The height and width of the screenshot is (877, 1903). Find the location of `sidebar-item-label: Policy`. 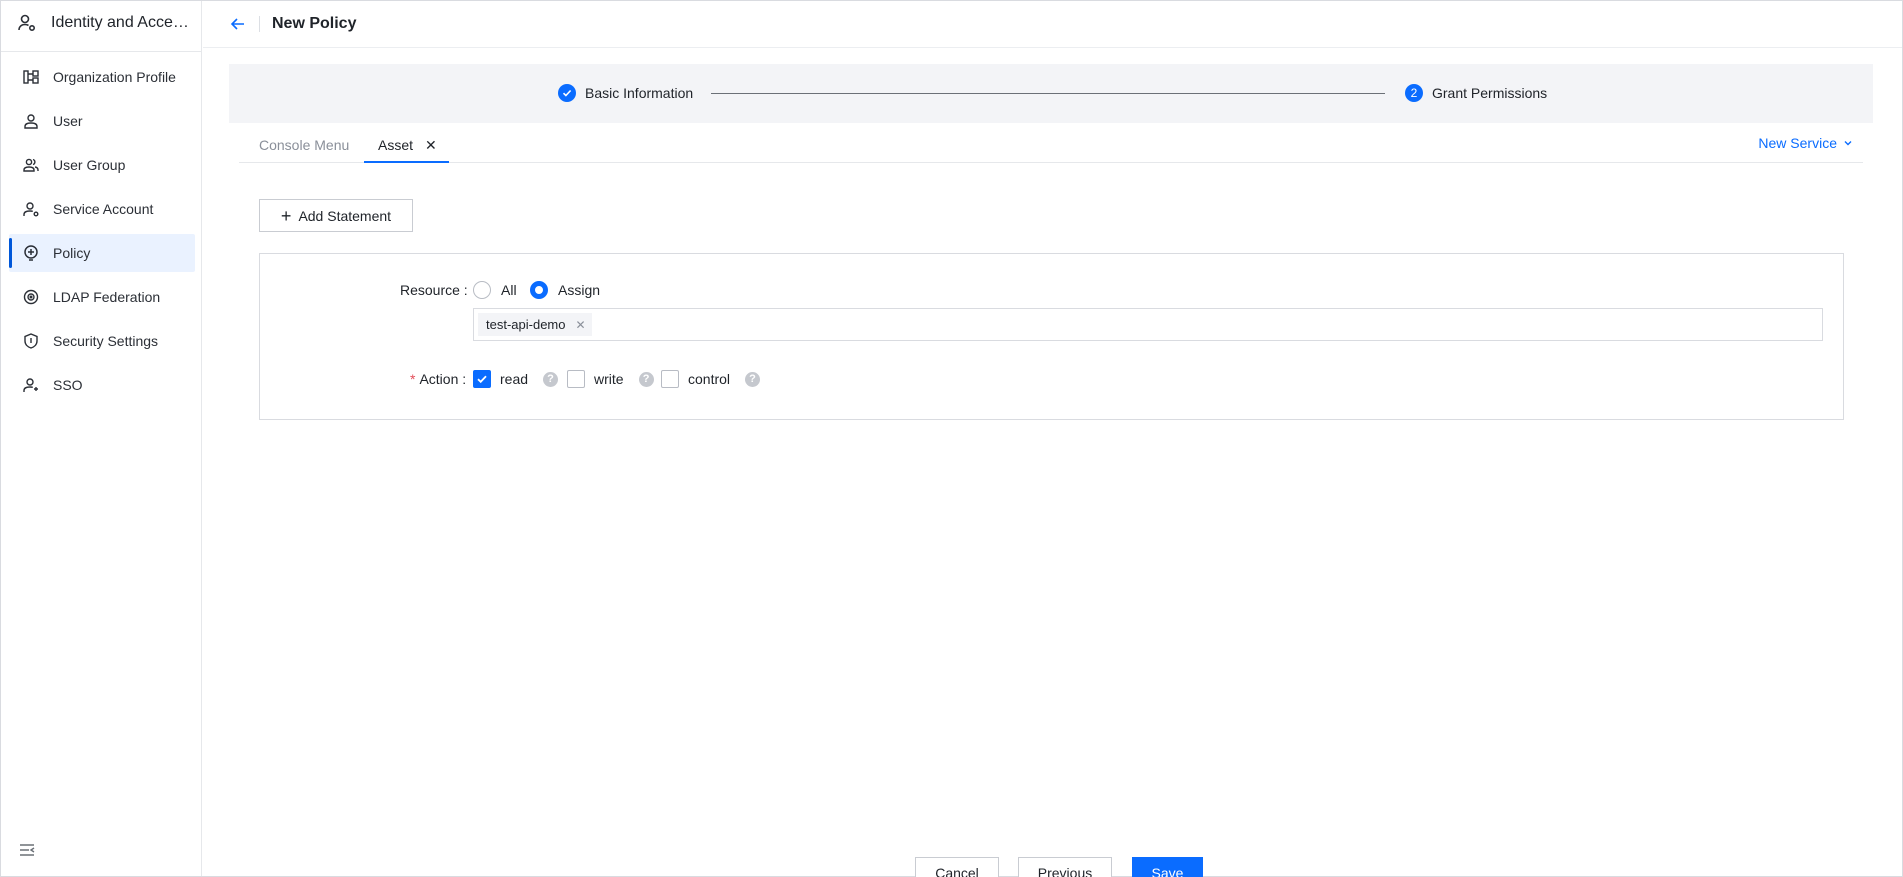

sidebar-item-label: Policy is located at coordinates (72, 253).